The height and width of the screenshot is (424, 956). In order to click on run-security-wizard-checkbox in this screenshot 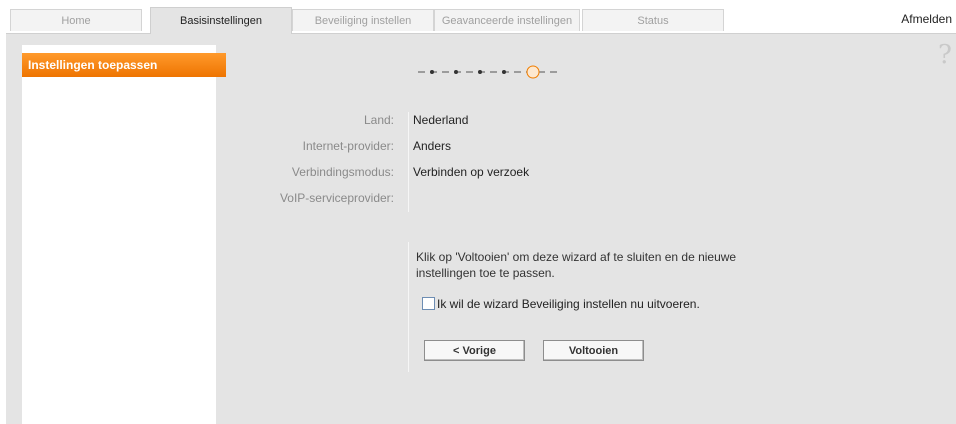, I will do `click(428, 303)`.